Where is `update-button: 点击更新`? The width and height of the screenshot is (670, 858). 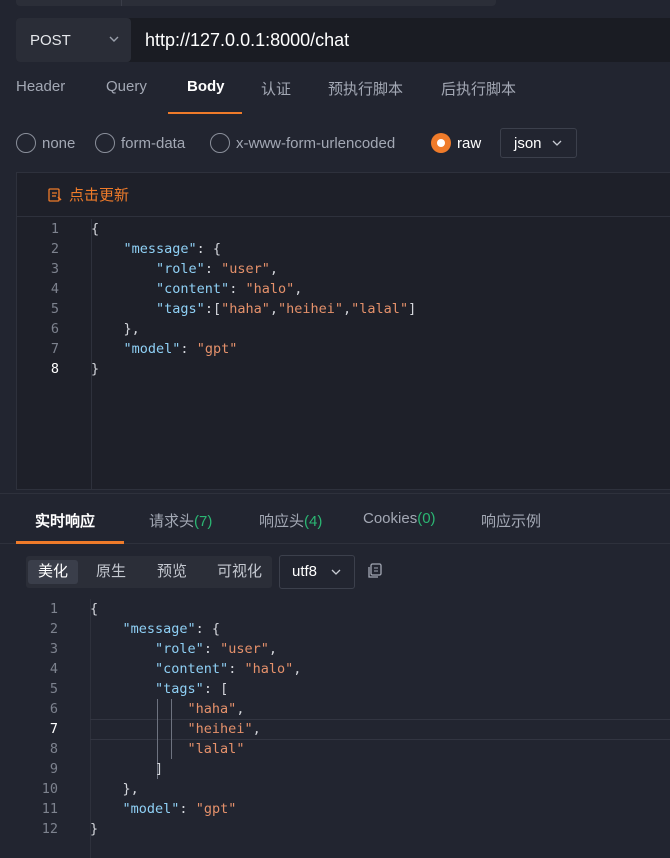
update-button: 点击更新 is located at coordinates (343, 195).